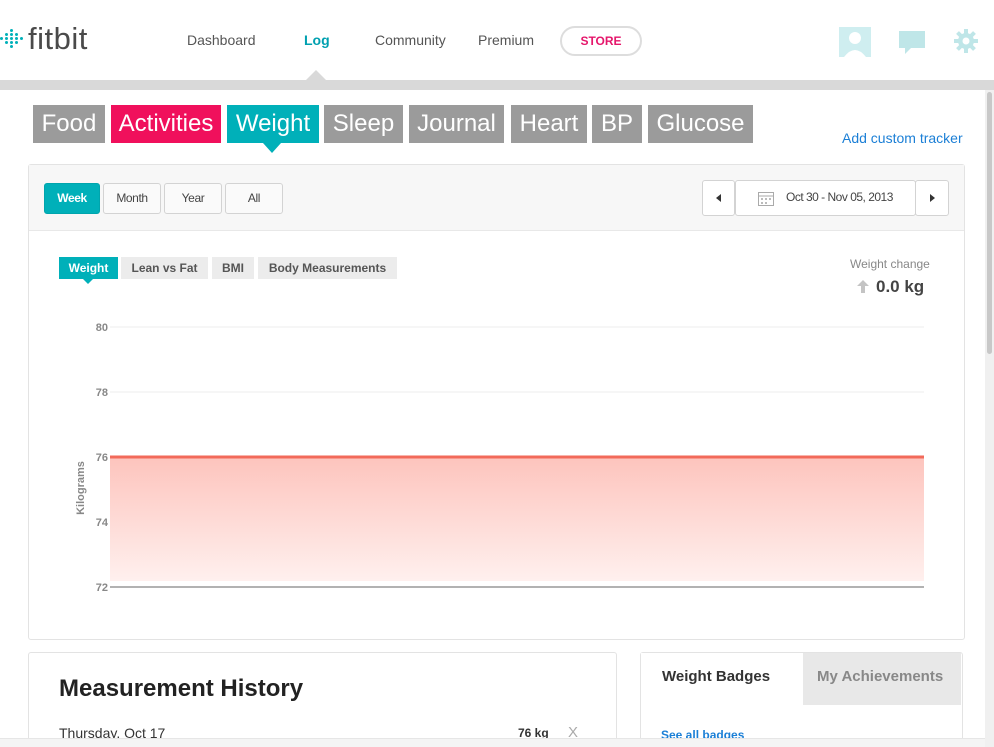  What do you see at coordinates (363, 124) in the screenshot?
I see `tab-sleep: Sleep` at bounding box center [363, 124].